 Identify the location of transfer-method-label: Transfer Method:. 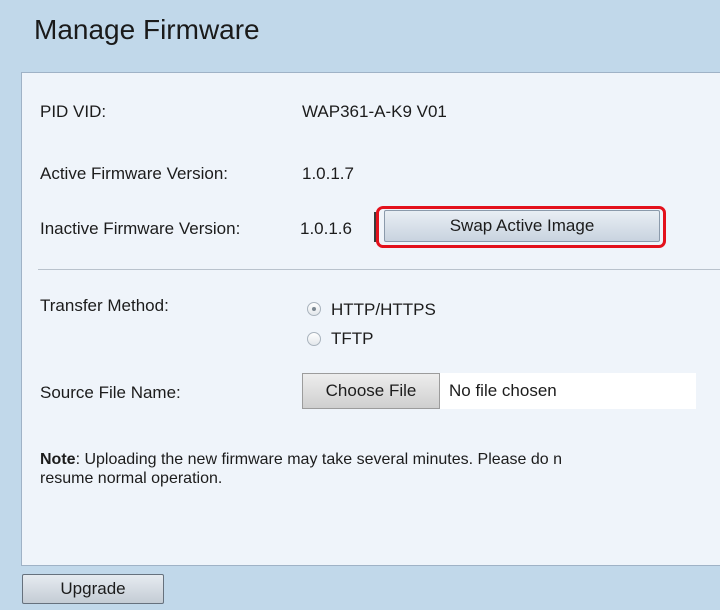
(104, 305).